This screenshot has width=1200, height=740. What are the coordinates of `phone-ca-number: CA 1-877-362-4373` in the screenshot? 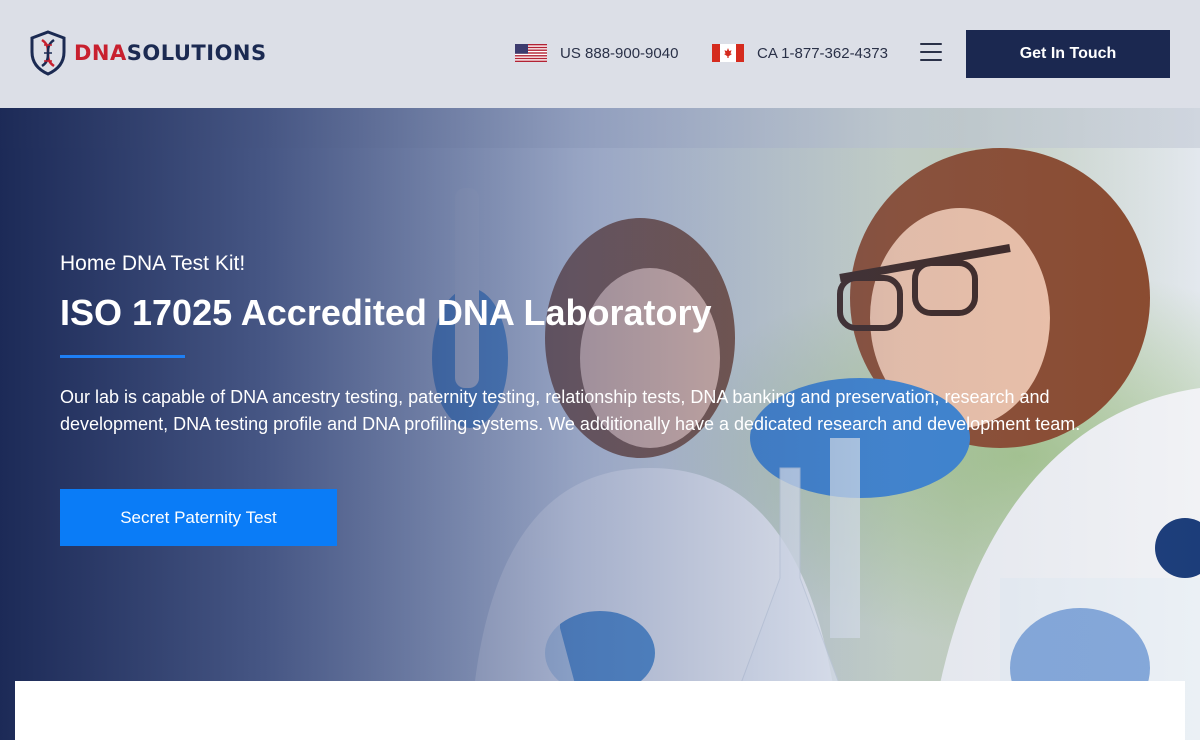 It's located at (822, 53).